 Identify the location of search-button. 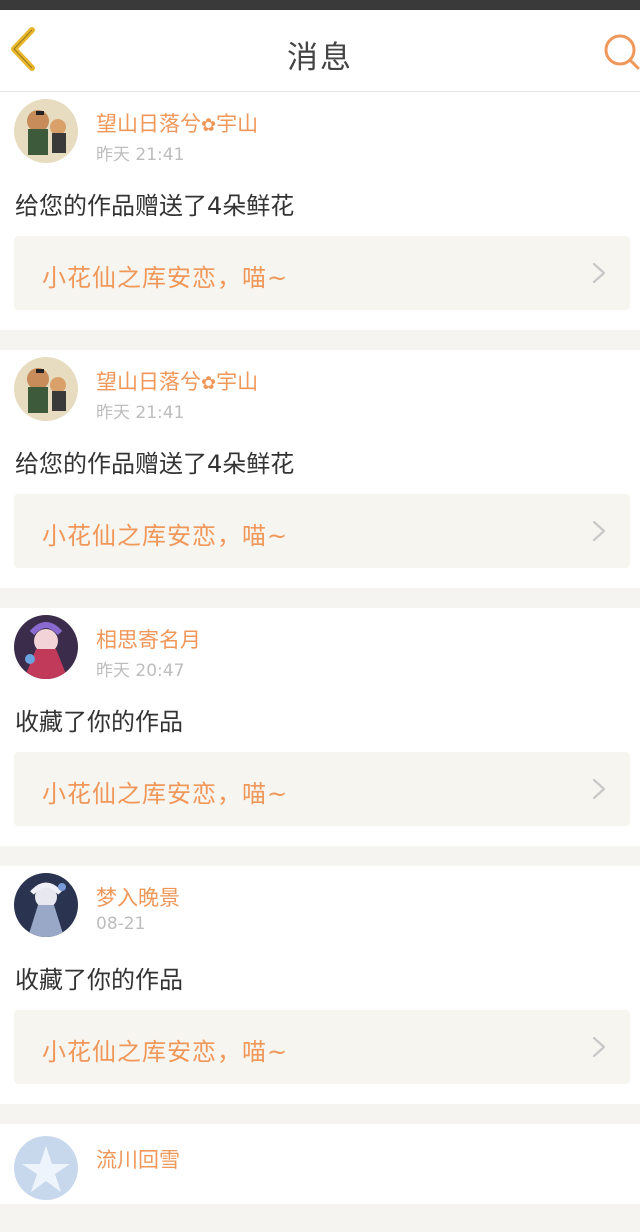
(620, 52).